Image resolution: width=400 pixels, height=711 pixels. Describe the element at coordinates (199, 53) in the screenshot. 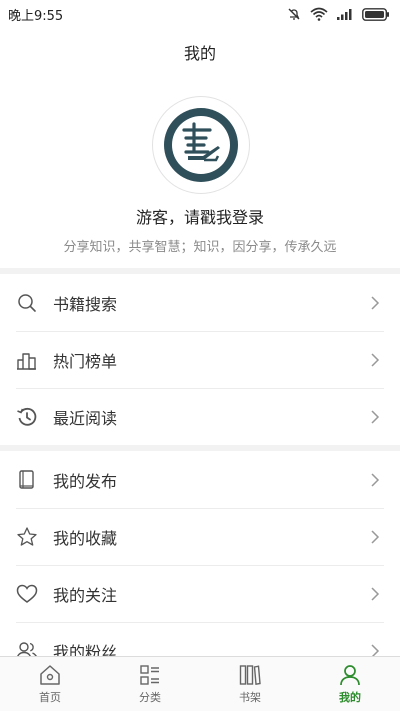

I see `page-title: 我的` at that location.